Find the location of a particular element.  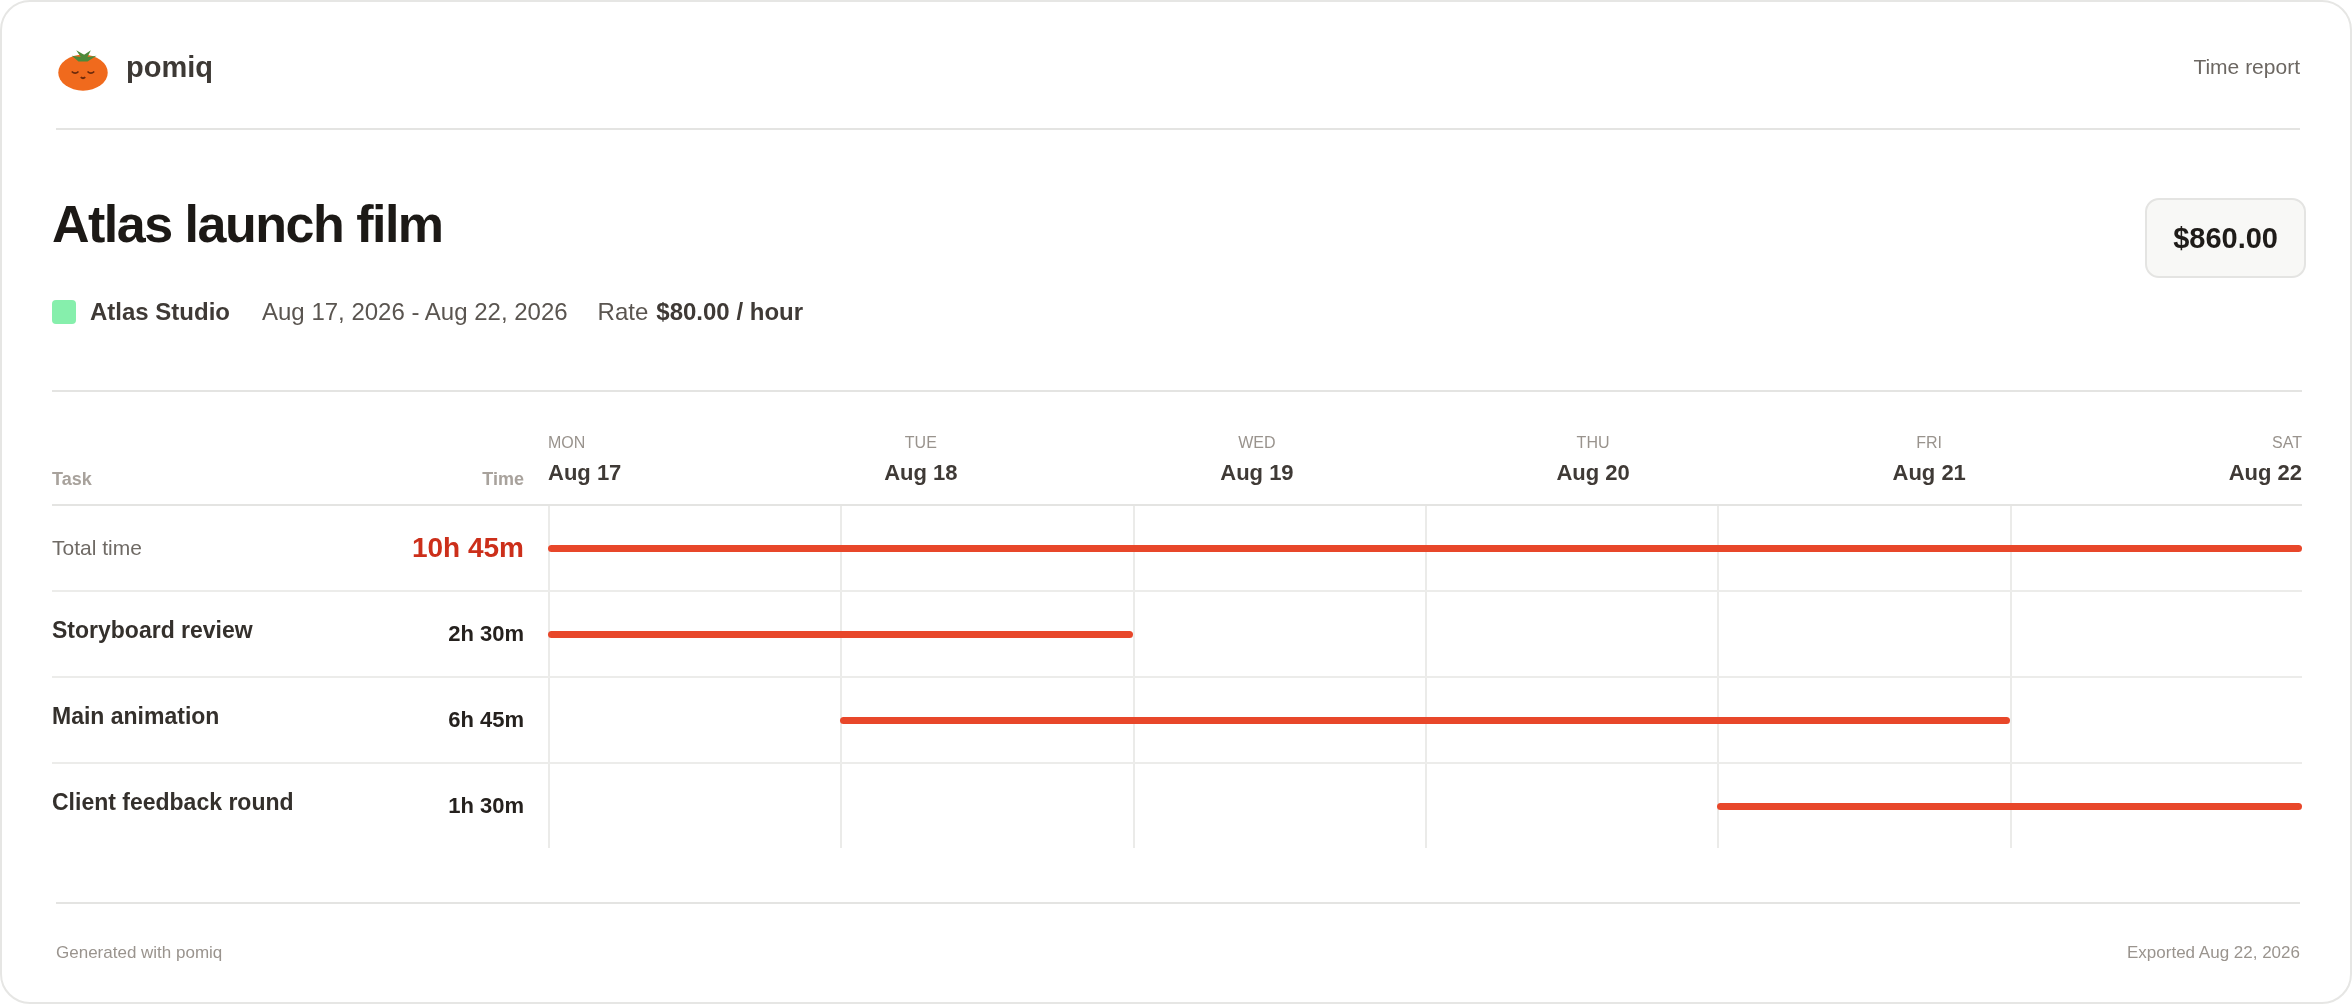

weekday-label: MON is located at coordinates (567, 443).